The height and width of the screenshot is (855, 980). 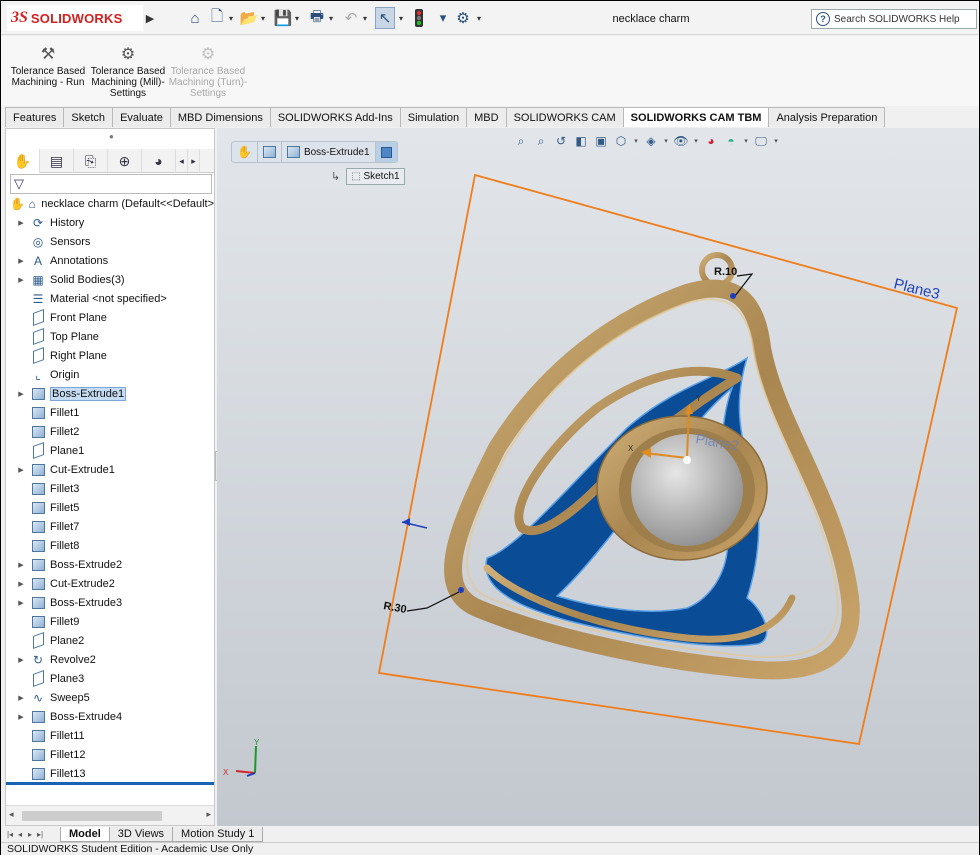 I want to click on dimension-r30-point, so click(x=461, y=590).